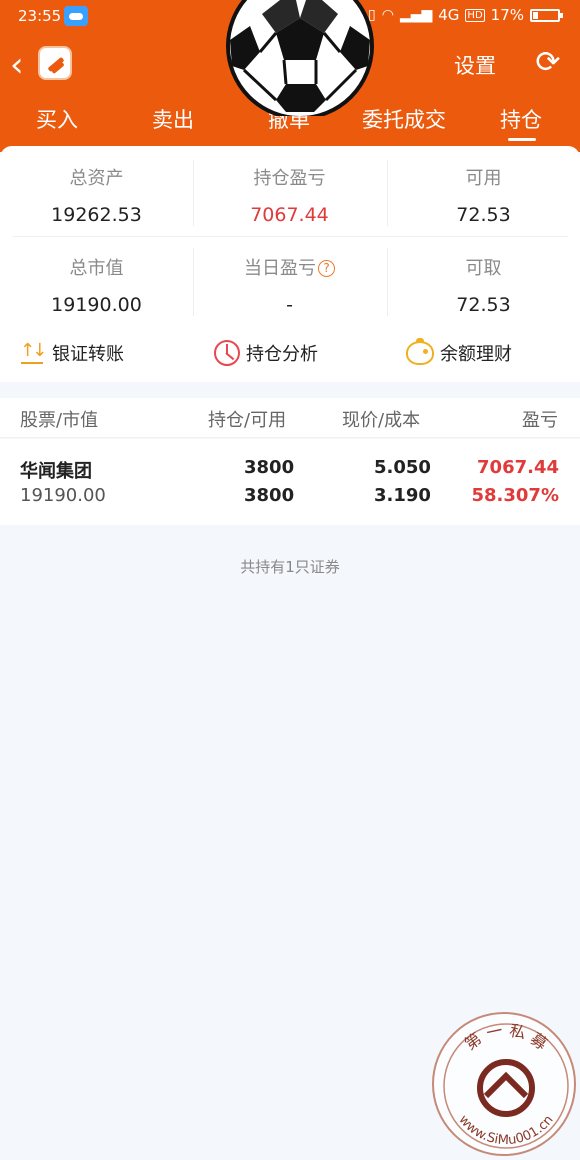 The image size is (580, 1160). I want to click on profit-amount: 7067.44, so click(518, 467).